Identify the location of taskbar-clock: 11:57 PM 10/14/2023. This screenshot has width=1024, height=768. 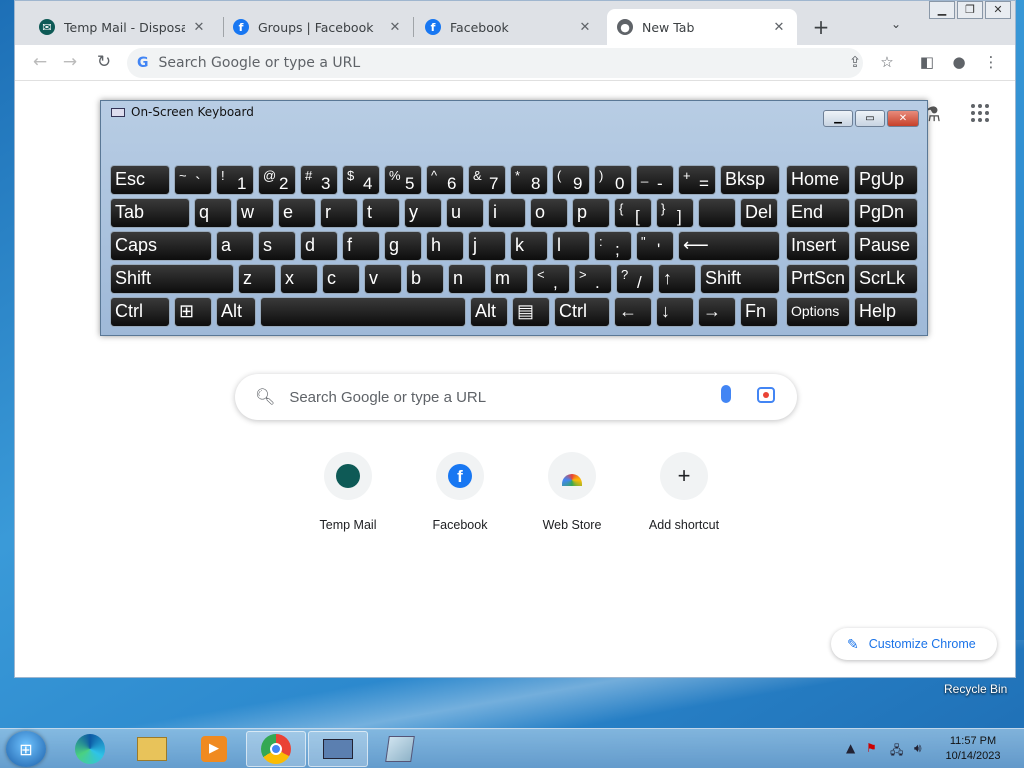
(973, 749).